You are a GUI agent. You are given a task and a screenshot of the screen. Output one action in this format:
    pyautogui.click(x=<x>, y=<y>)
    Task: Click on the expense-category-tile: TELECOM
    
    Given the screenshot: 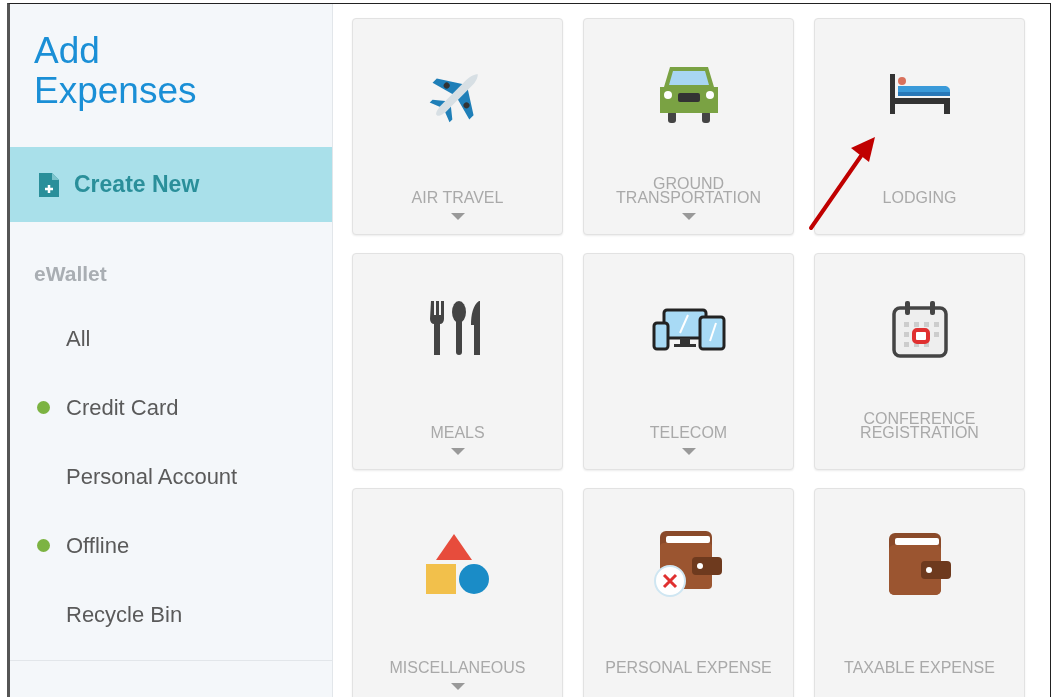 What is the action you would take?
    pyautogui.click(x=688, y=361)
    